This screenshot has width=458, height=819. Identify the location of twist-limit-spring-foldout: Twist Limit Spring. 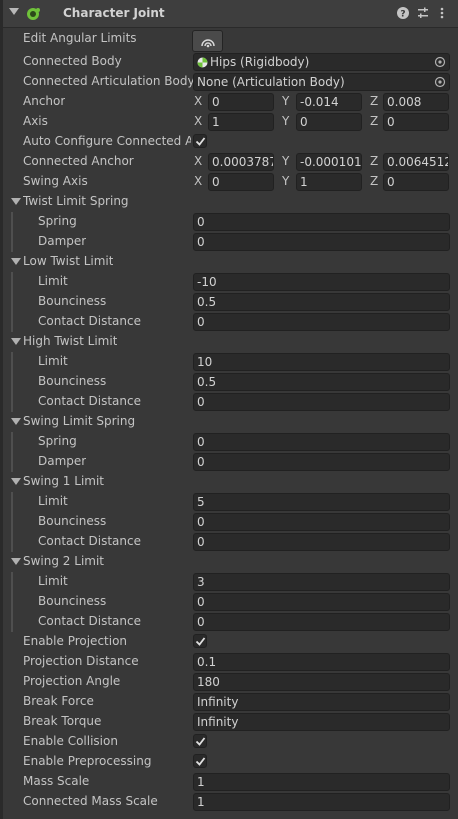
(229, 202).